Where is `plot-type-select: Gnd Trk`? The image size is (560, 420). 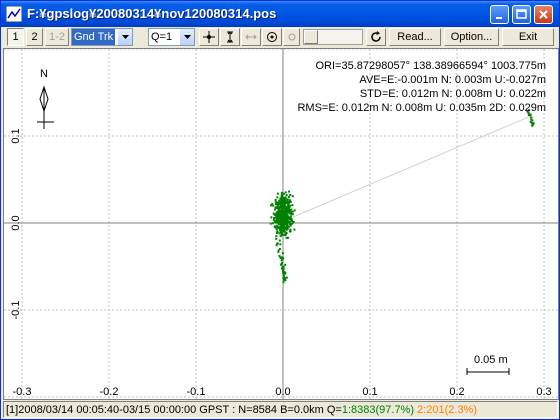
plot-type-select: Gnd Trk is located at coordinates (102, 37).